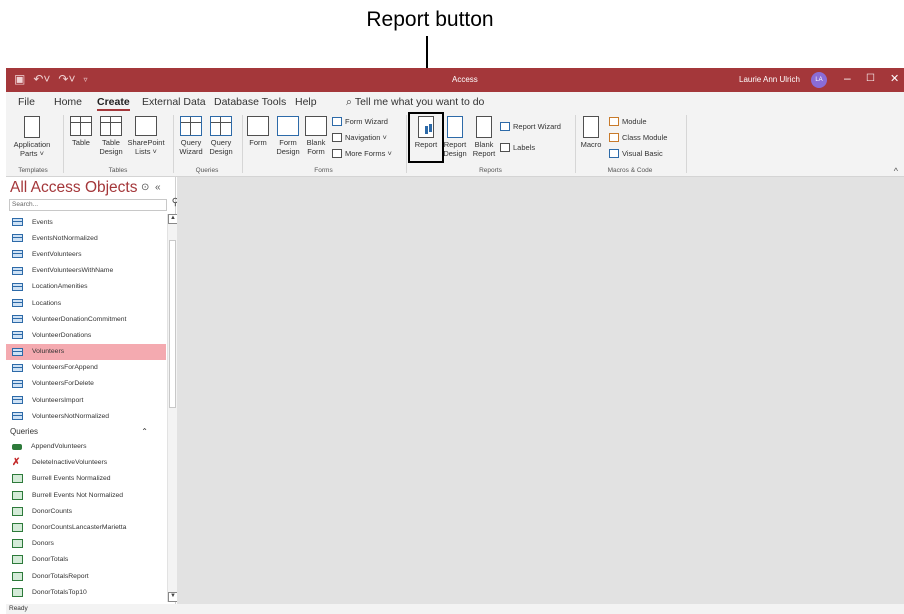  I want to click on nav-item-label: Volunteers, so click(48, 352).